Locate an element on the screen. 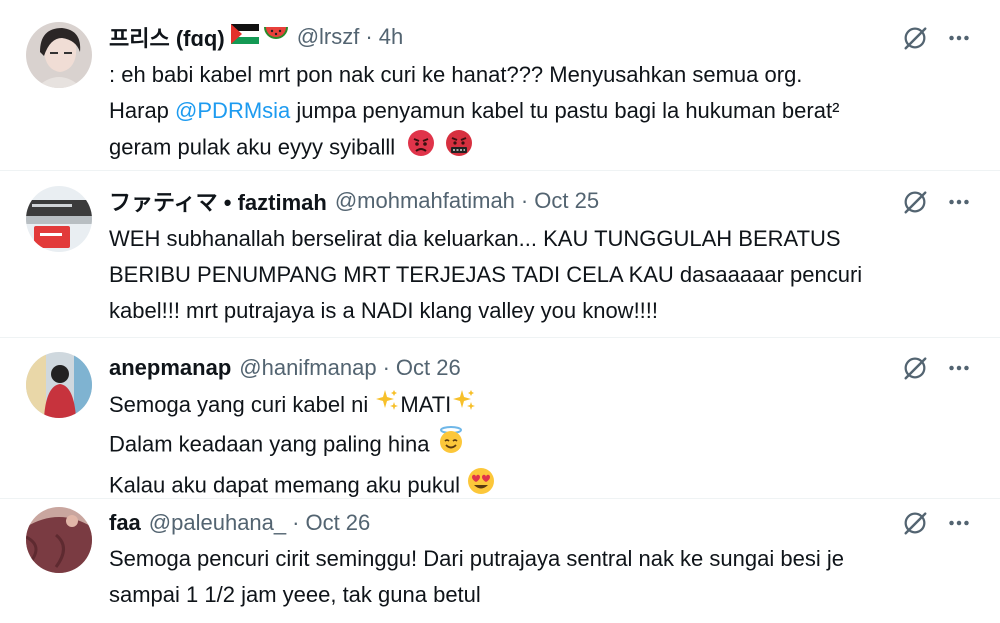  tweet-header: anepmanap @hanifmanap · Oct 26 is located at coordinates (285, 368).